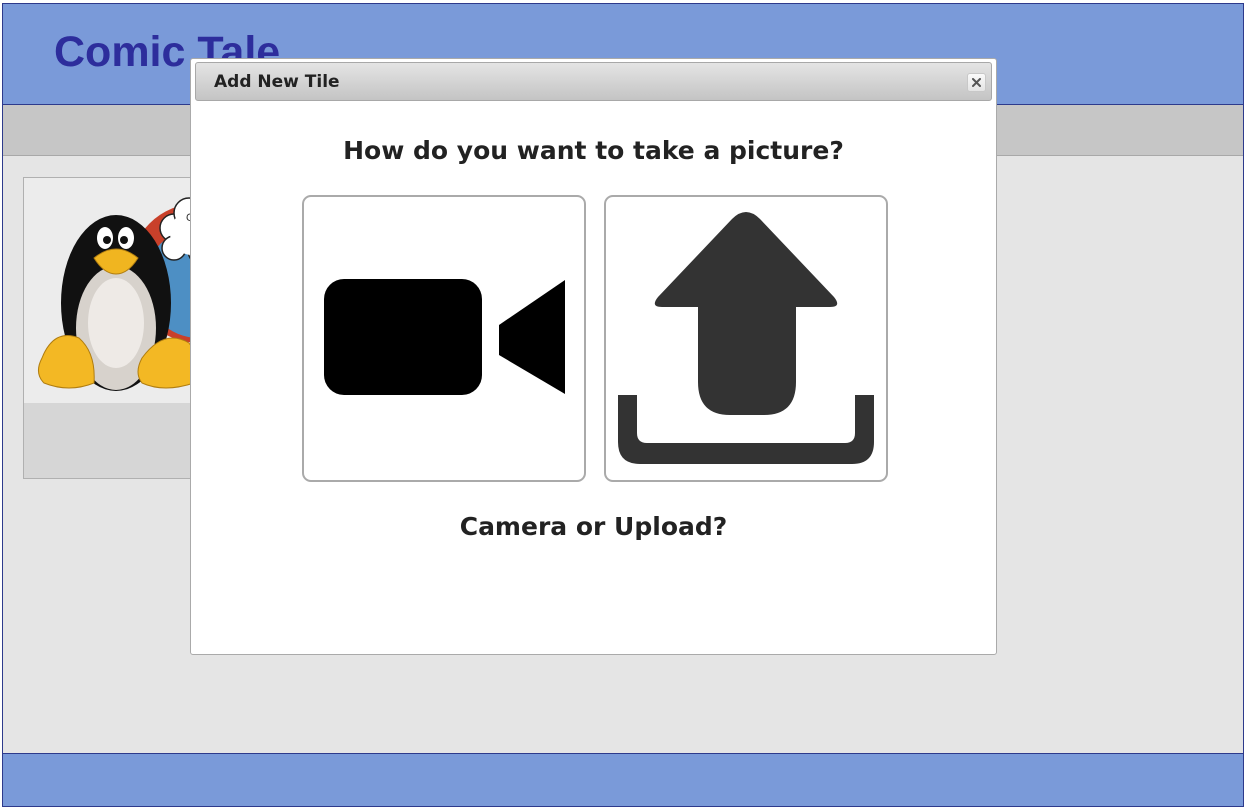  What do you see at coordinates (593, 150) in the screenshot?
I see `dialog-question: How do you want to take a picture?` at bounding box center [593, 150].